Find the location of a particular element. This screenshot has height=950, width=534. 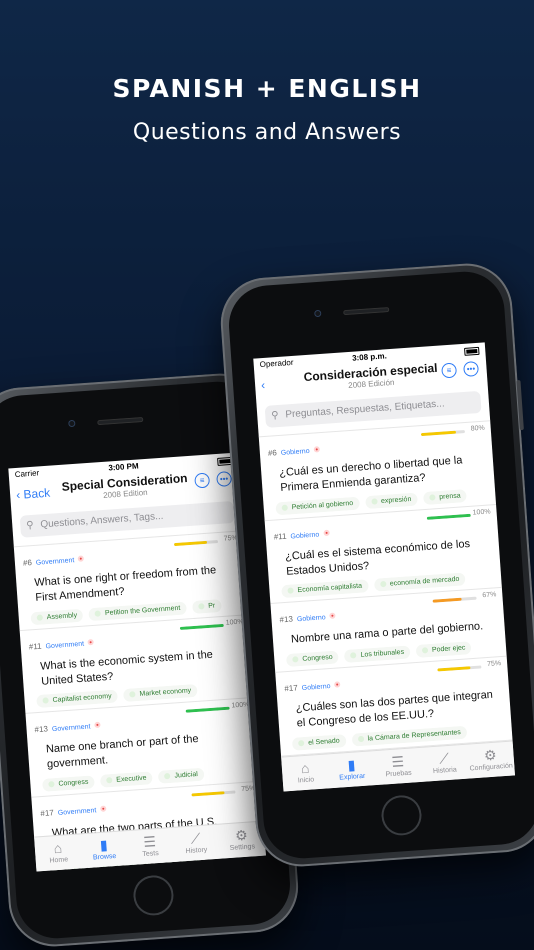

tab-home: ⌂ Home is located at coordinates (58, 852).